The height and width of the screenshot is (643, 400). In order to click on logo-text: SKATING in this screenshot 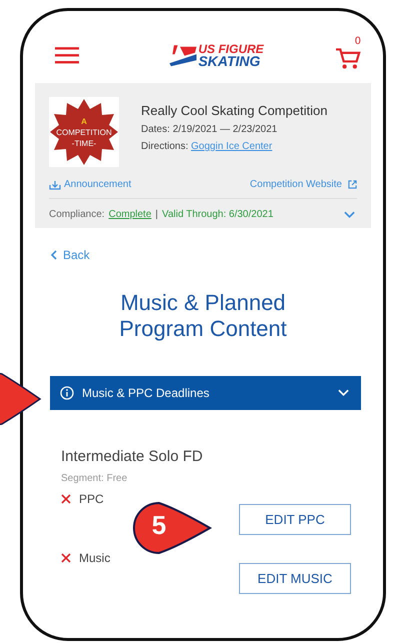, I will do `click(229, 61)`.